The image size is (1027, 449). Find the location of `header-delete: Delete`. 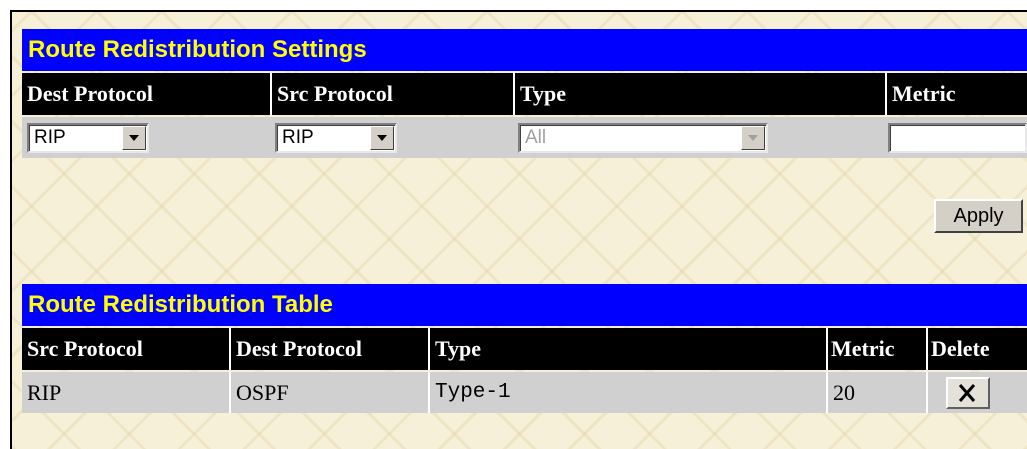

header-delete: Delete is located at coordinates (976, 349).